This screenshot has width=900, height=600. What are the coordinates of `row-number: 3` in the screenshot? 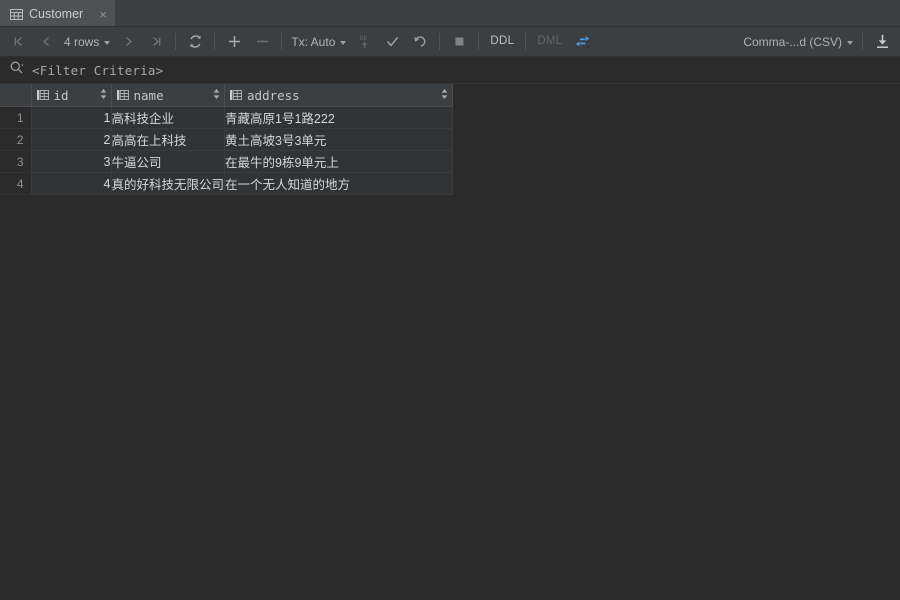 It's located at (16, 161).